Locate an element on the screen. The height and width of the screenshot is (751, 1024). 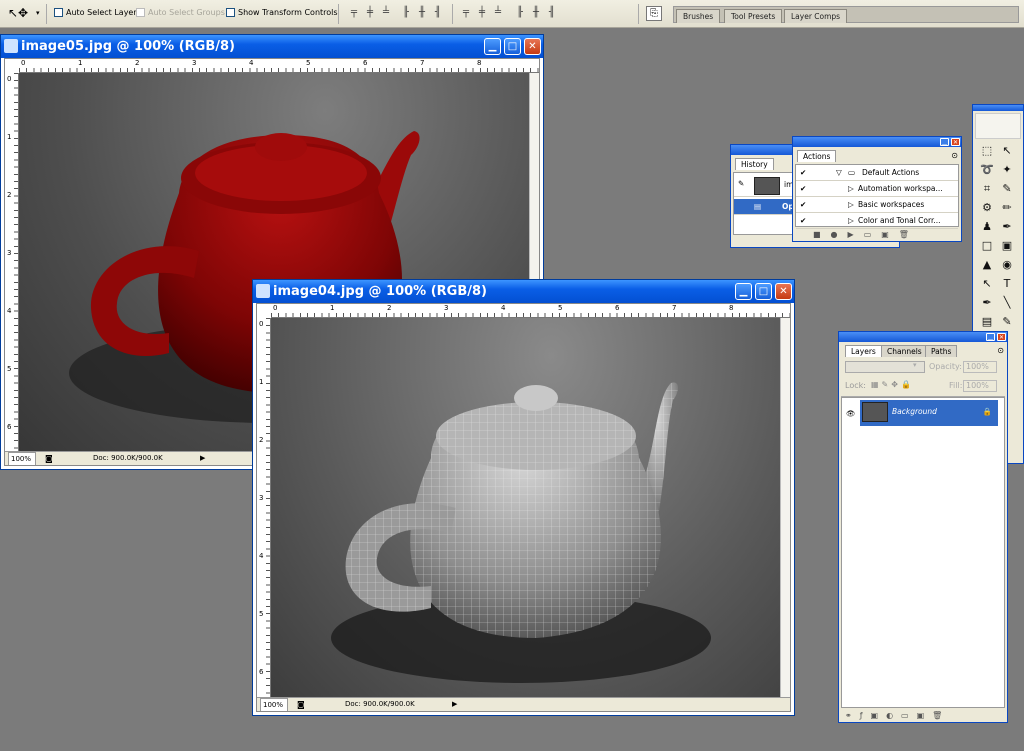
expand-triangle-icon: ▽ is located at coordinates (839, 173).